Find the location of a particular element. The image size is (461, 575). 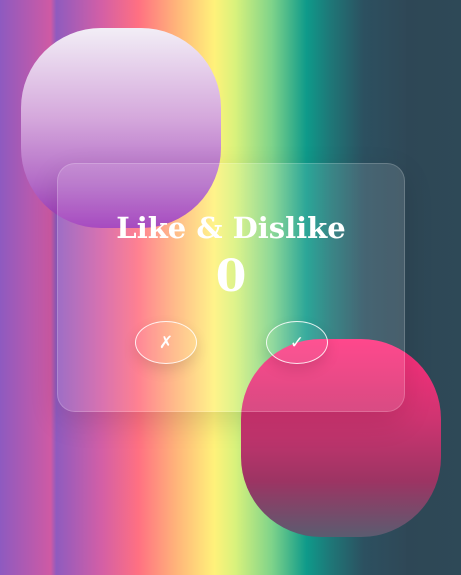

cross-icon: ✗ is located at coordinates (166, 342).